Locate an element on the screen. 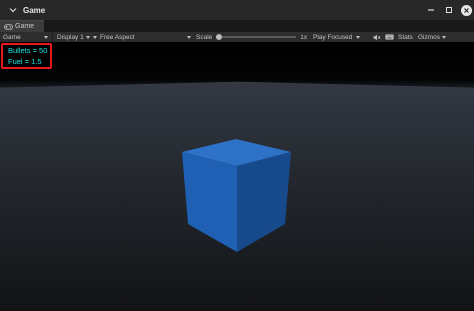 The height and width of the screenshot is (311, 474). stats-button: Stats is located at coordinates (406, 37).